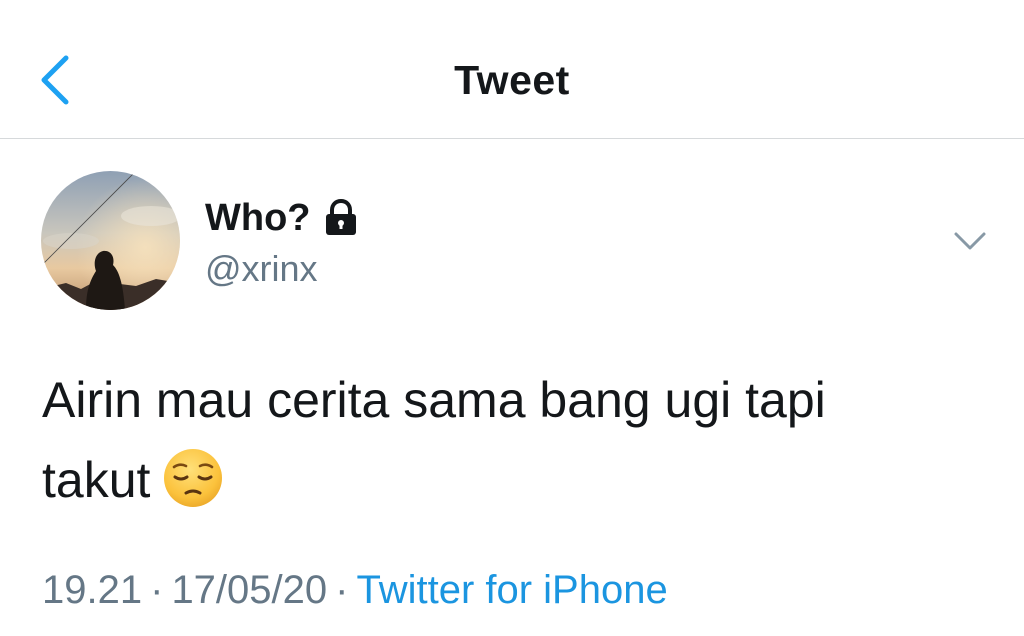 Image resolution: width=1024 pixels, height=636 pixels. Describe the element at coordinates (355, 590) in the screenshot. I see `tweet-metadata: 19.21 · 17/05/20 · Twitter for iPhone` at that location.